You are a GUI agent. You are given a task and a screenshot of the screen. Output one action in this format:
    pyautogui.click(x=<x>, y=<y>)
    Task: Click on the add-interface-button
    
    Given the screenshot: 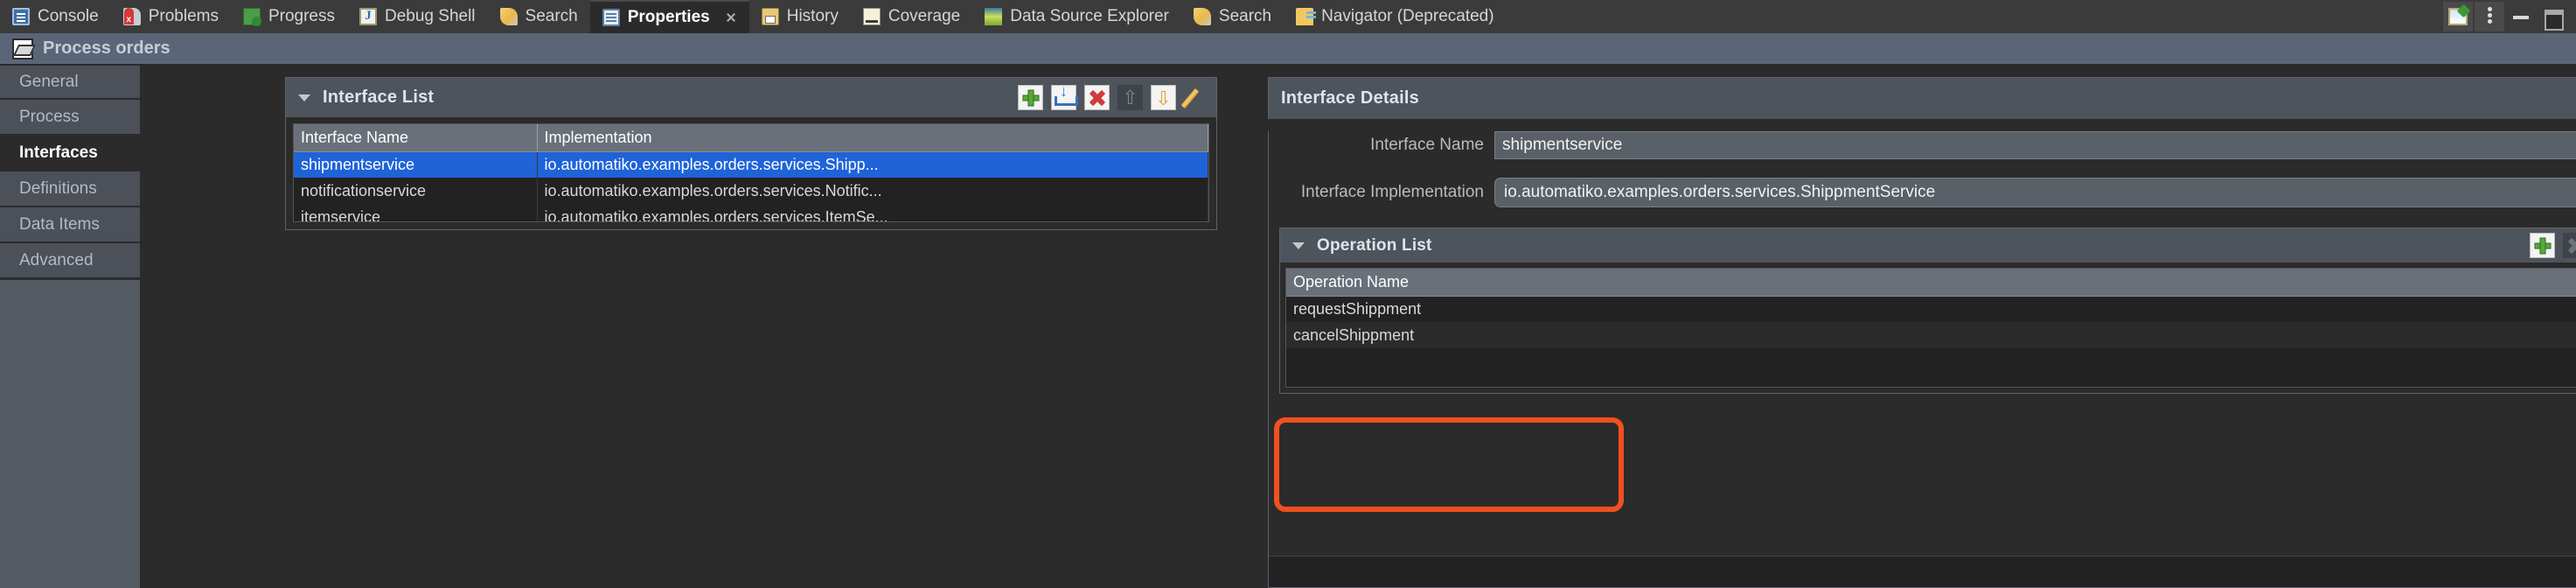 What is the action you would take?
    pyautogui.click(x=1030, y=97)
    